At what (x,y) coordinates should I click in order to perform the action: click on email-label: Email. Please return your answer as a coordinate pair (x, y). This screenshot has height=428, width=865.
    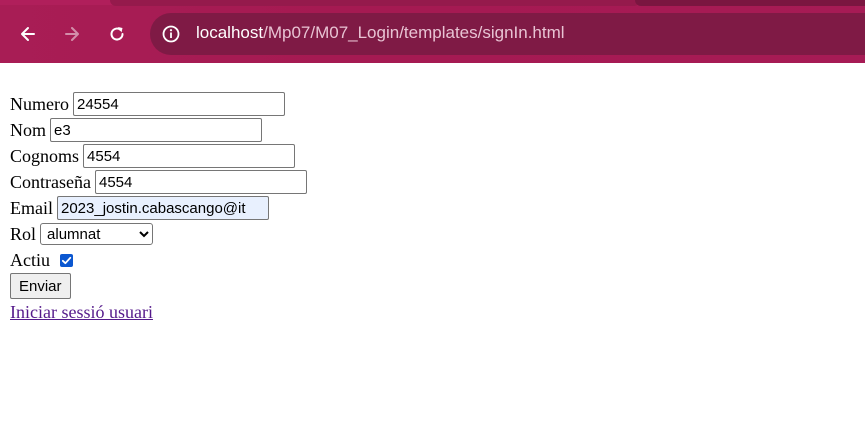
    Looking at the image, I should click on (31, 208).